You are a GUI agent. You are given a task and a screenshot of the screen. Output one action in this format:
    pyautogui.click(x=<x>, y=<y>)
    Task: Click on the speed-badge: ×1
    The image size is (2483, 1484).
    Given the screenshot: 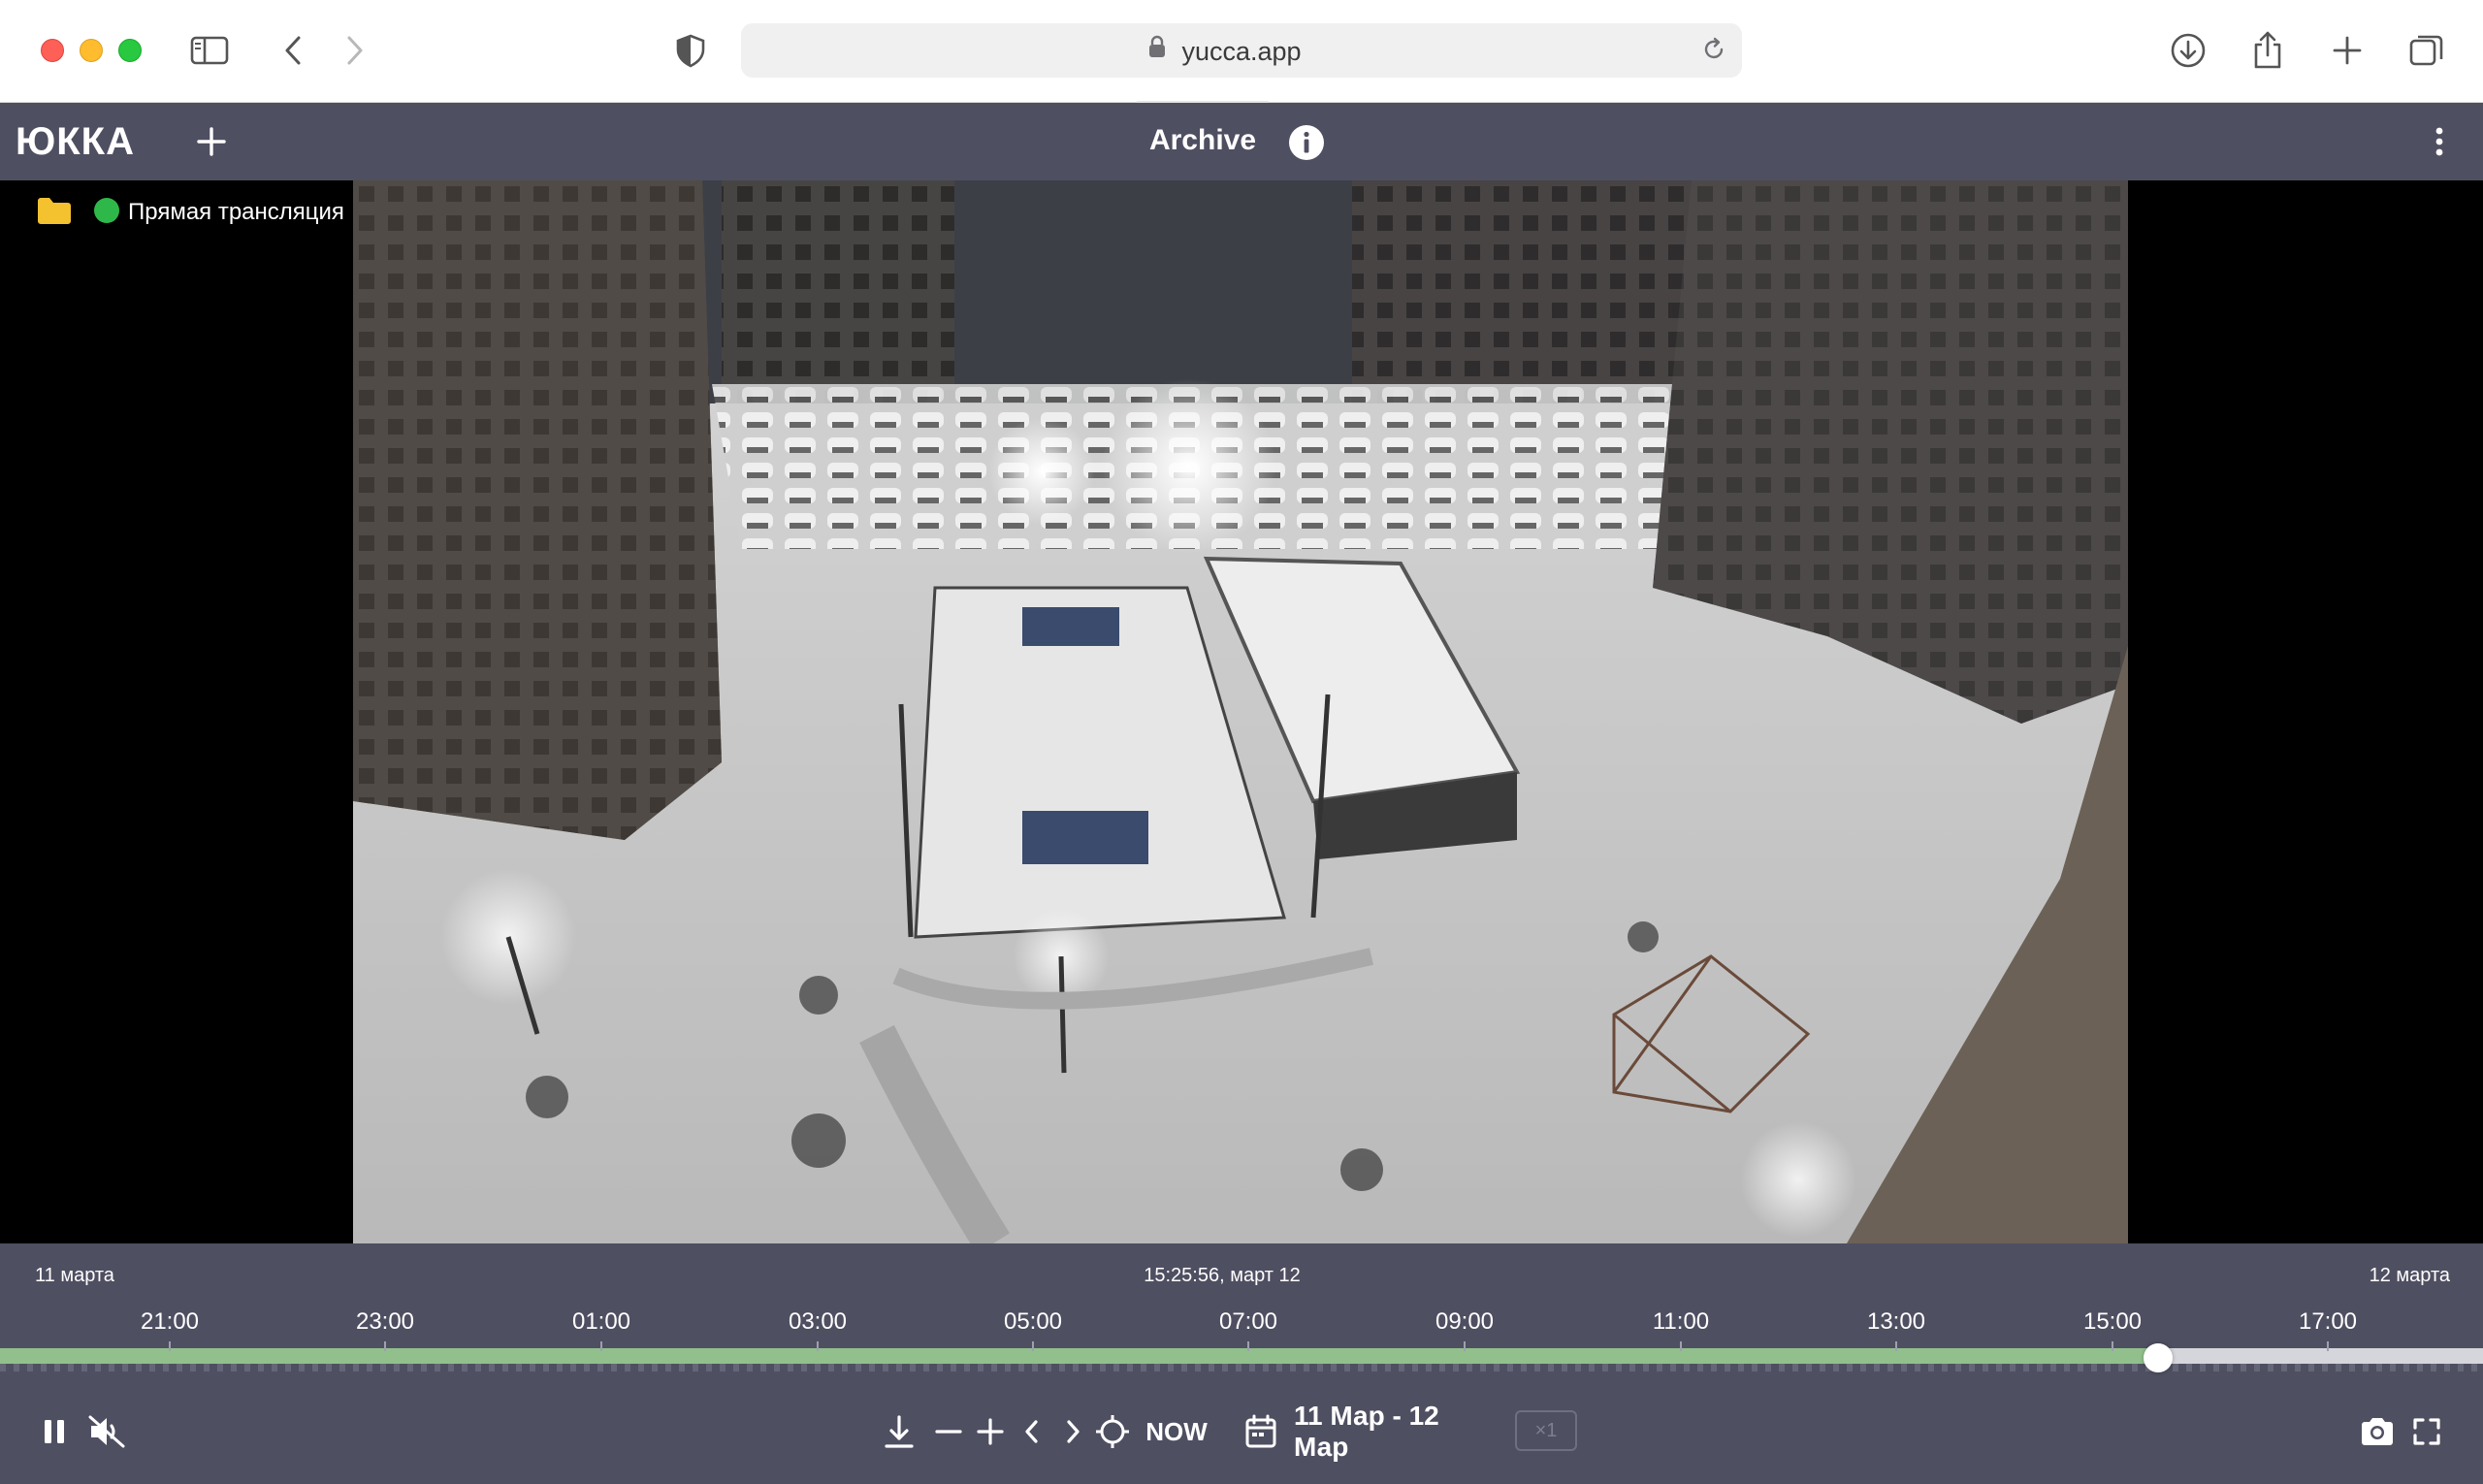 What is the action you would take?
    pyautogui.click(x=1546, y=1430)
    